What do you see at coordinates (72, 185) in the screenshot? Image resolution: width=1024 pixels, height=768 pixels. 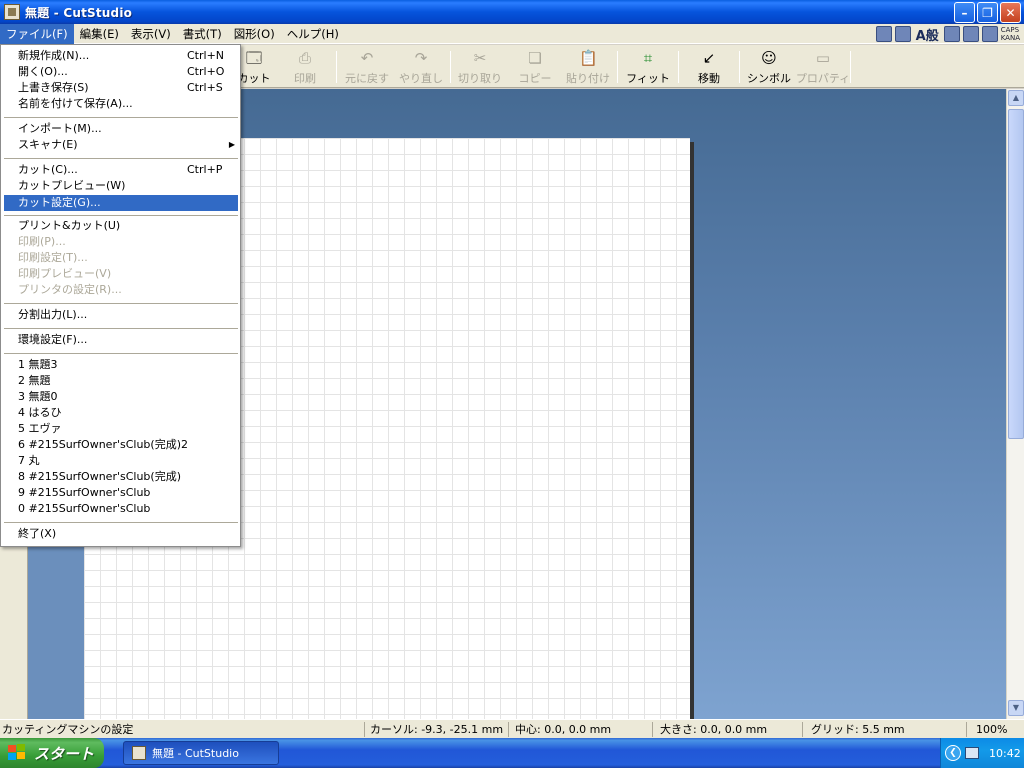 I see `menu-item-label: カットプレビュー(W)` at bounding box center [72, 185].